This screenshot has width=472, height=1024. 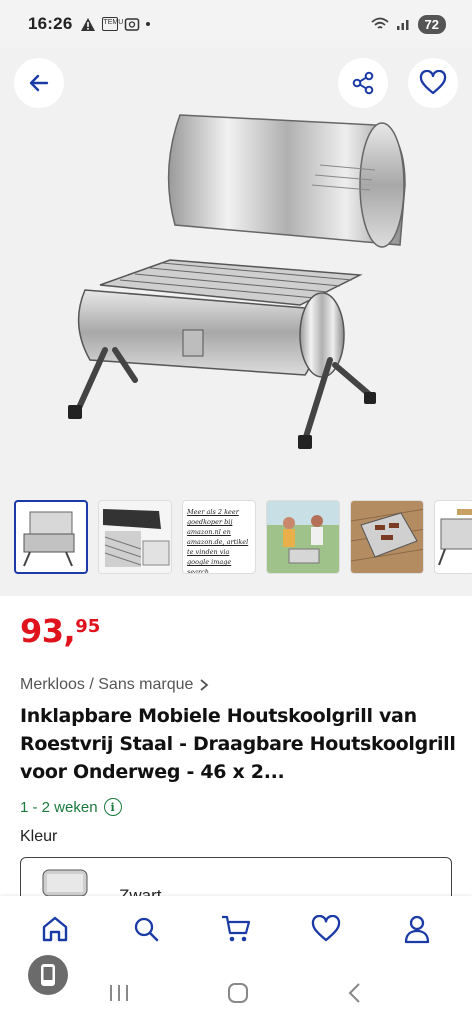 What do you see at coordinates (50, 23) in the screenshot?
I see `status-time: 16:26` at bounding box center [50, 23].